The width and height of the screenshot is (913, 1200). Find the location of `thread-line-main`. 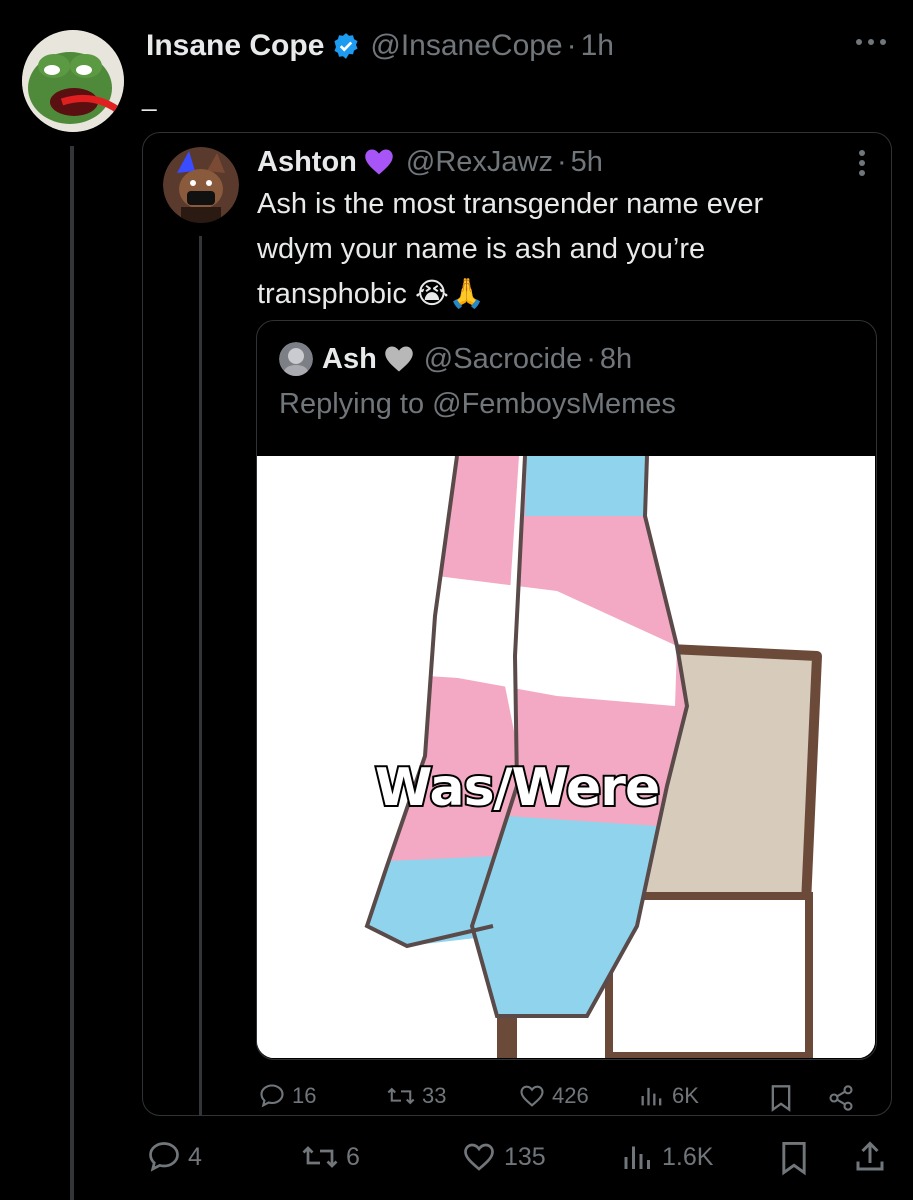

thread-line-main is located at coordinates (72, 673).